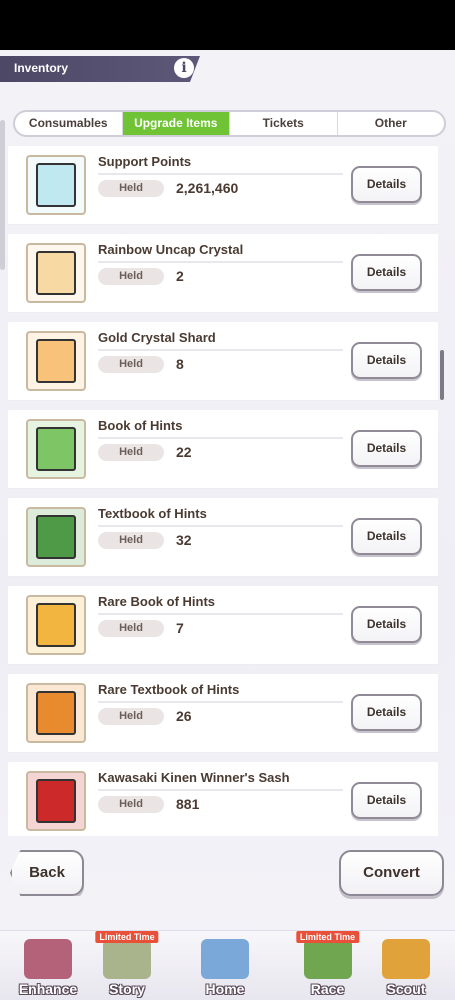  I want to click on list-item: Rare Book of Hints Held 7 Details, so click(223, 625).